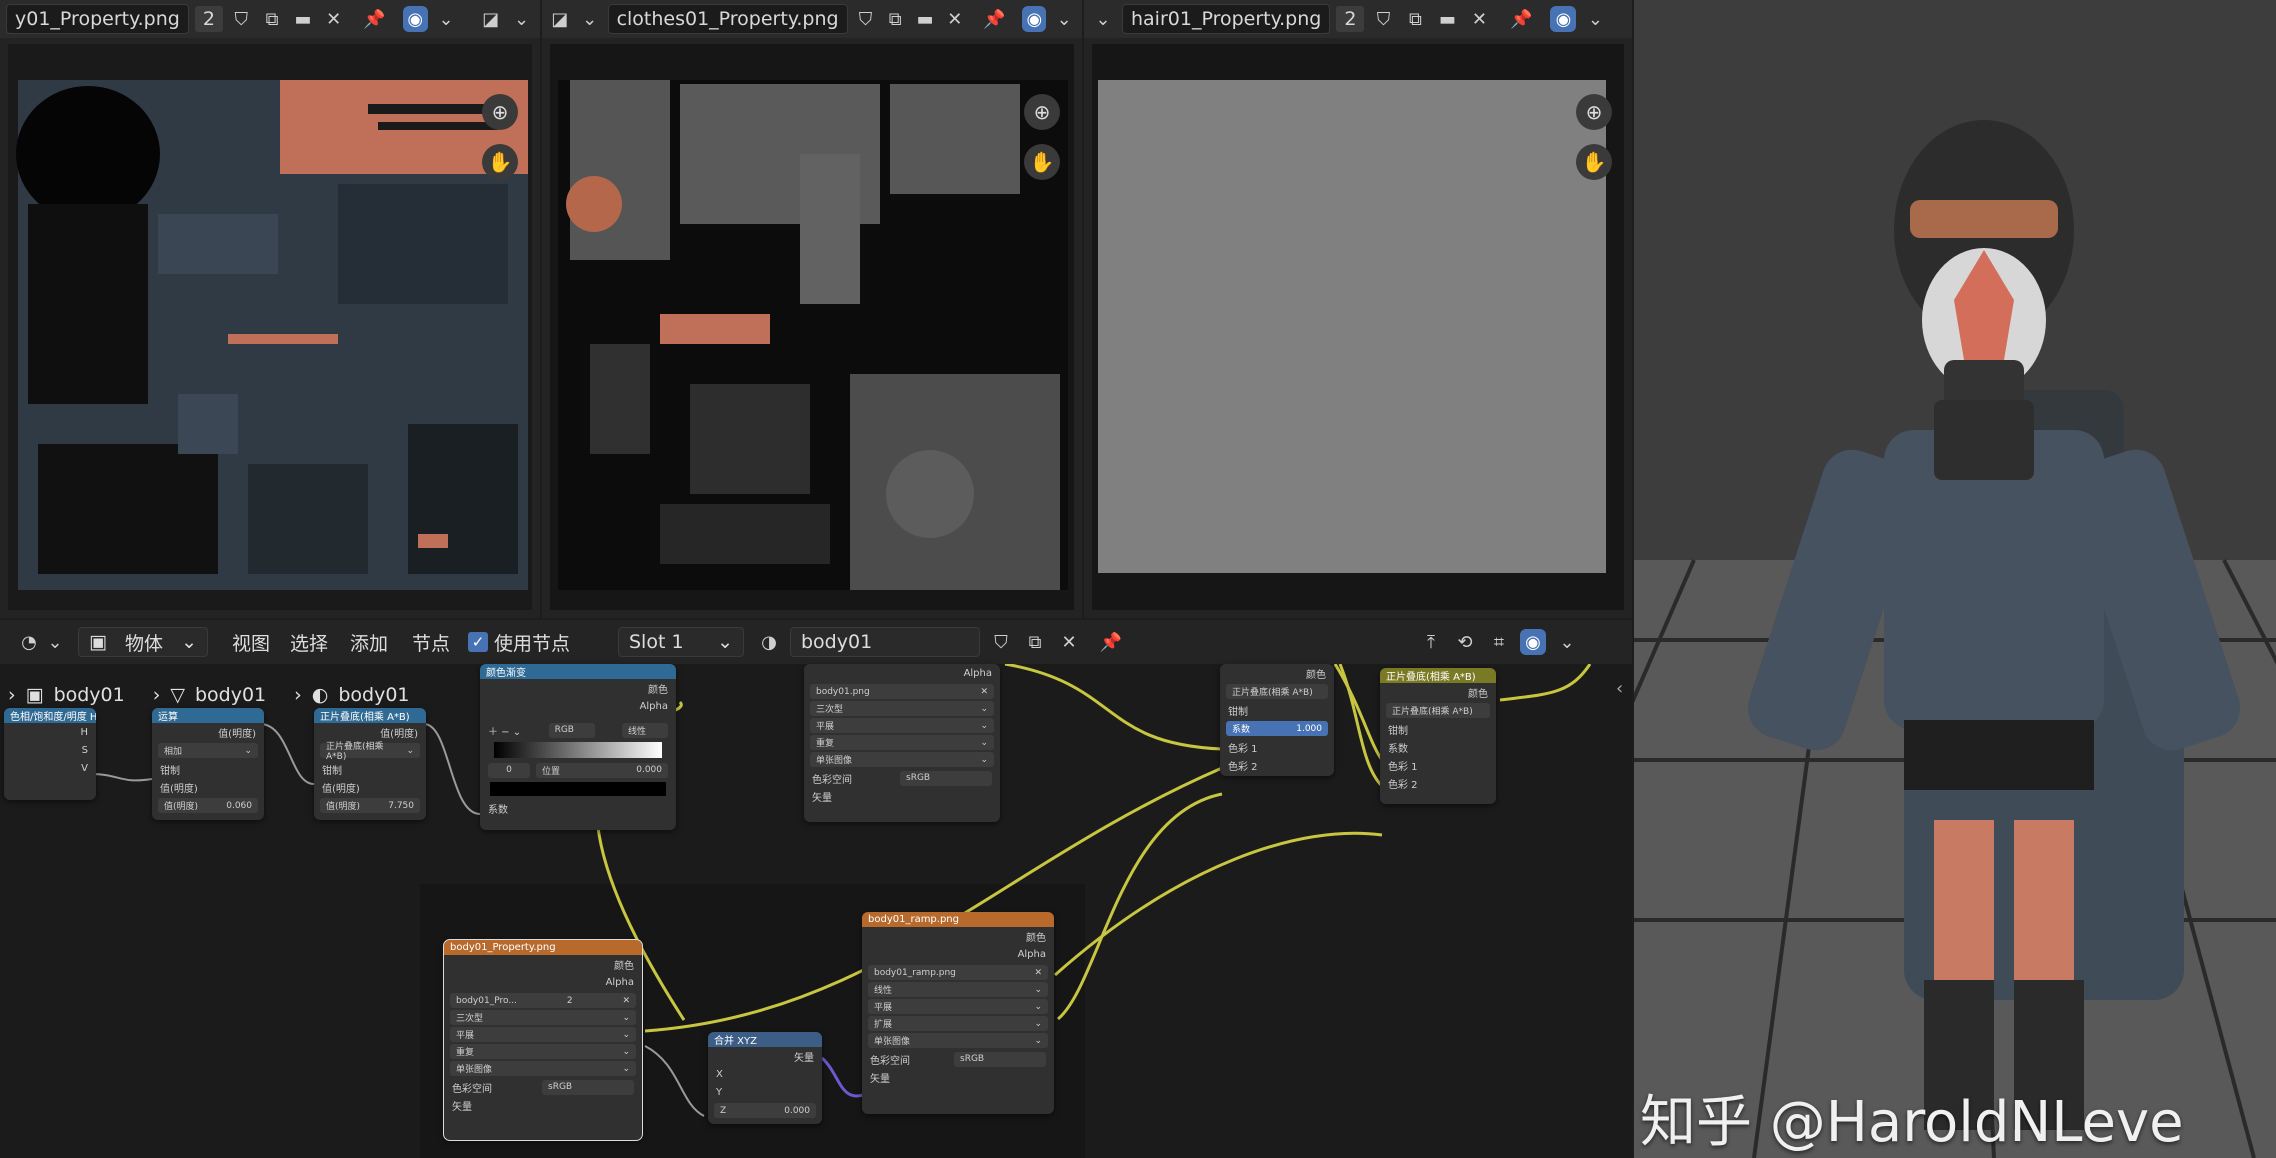 Image resolution: width=2276 pixels, height=1158 pixels. What do you see at coordinates (578, 789) in the screenshot?
I see `stop-color-swatch` at bounding box center [578, 789].